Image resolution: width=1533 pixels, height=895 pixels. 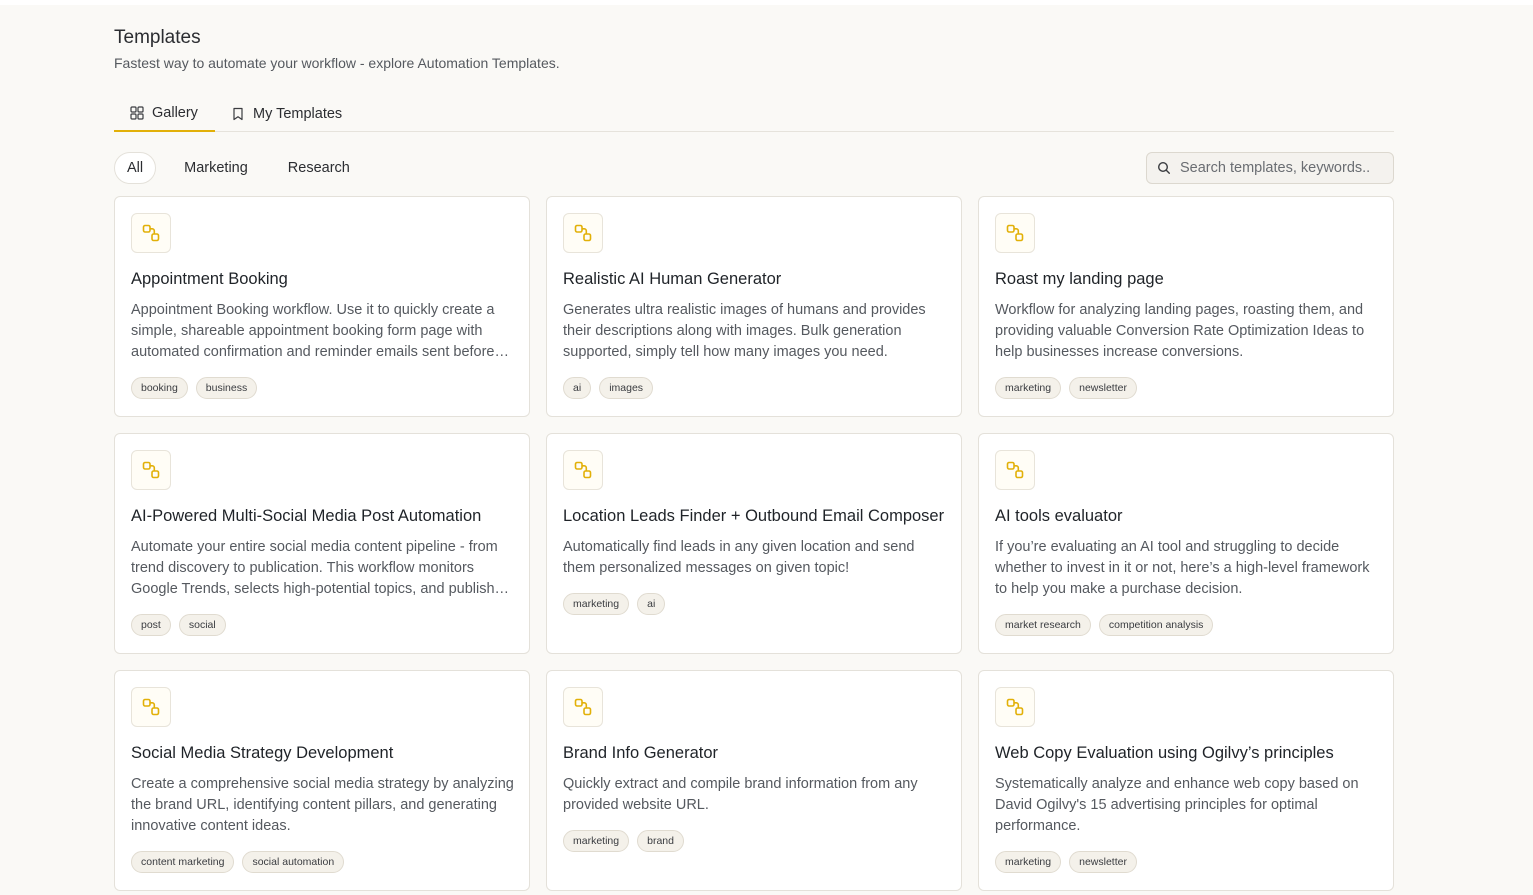 What do you see at coordinates (754, 113) in the screenshot?
I see `tab-bar: Gallery My Templates` at bounding box center [754, 113].